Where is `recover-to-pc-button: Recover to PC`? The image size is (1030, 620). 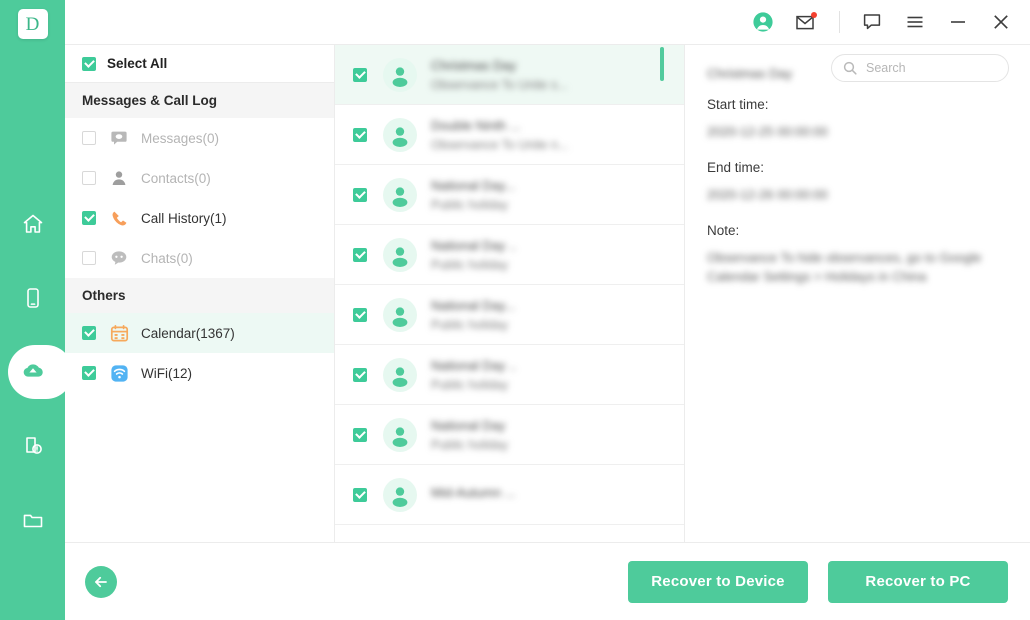
recover-to-pc-button: Recover to PC is located at coordinates (918, 581).